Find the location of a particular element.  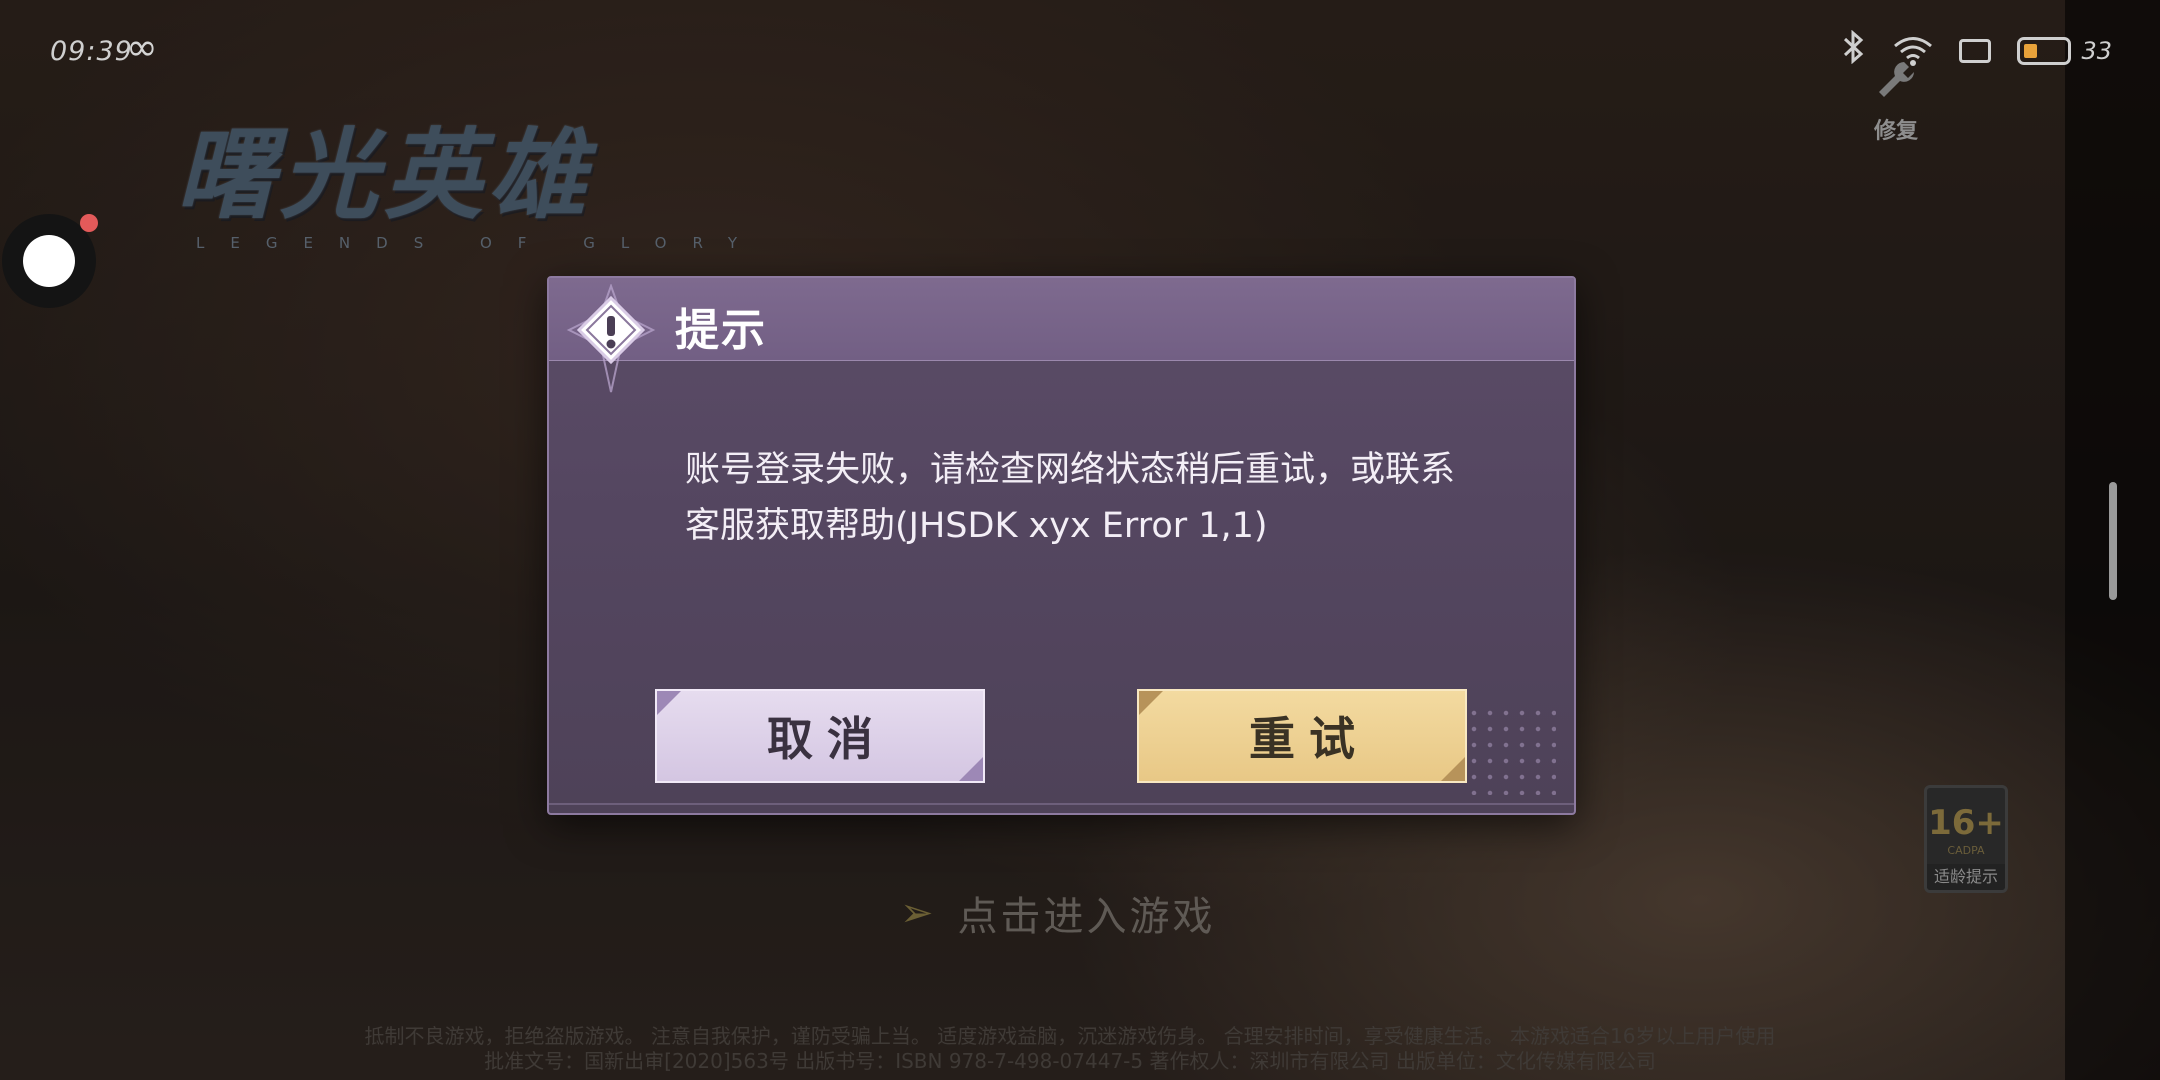

wrench-icon is located at coordinates (1896, 83).